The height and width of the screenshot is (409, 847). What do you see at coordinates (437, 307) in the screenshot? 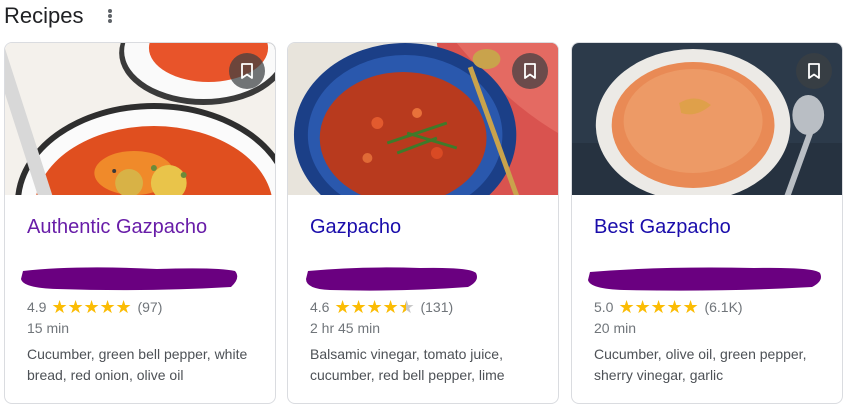
I see `review-count: (131)` at bounding box center [437, 307].